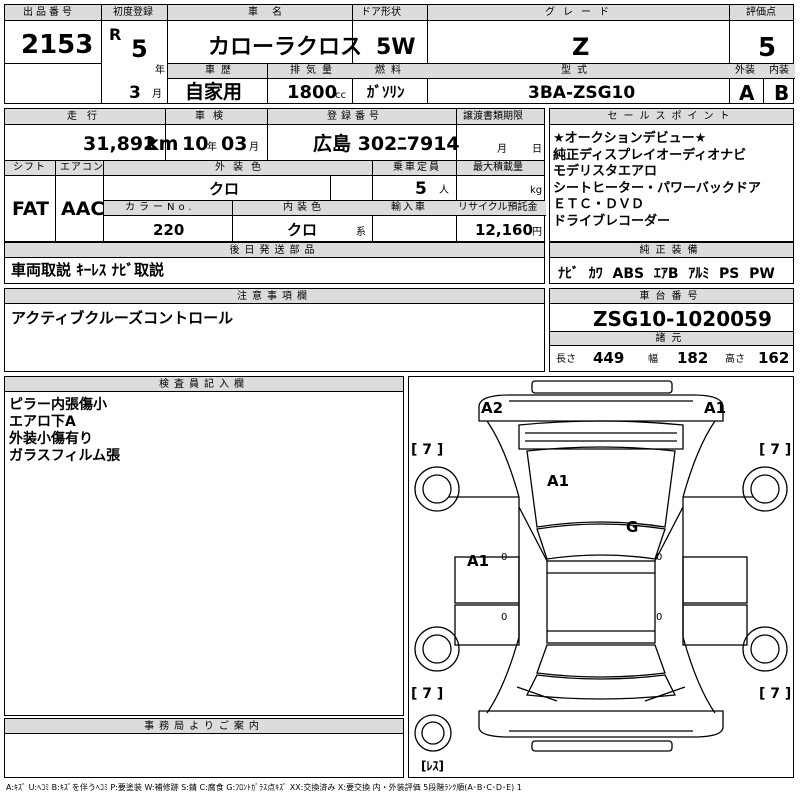 The height and width of the screenshot is (800, 800). What do you see at coordinates (612, 221) in the screenshot?
I see `sales-point: ドライブレコーダー` at bounding box center [612, 221].